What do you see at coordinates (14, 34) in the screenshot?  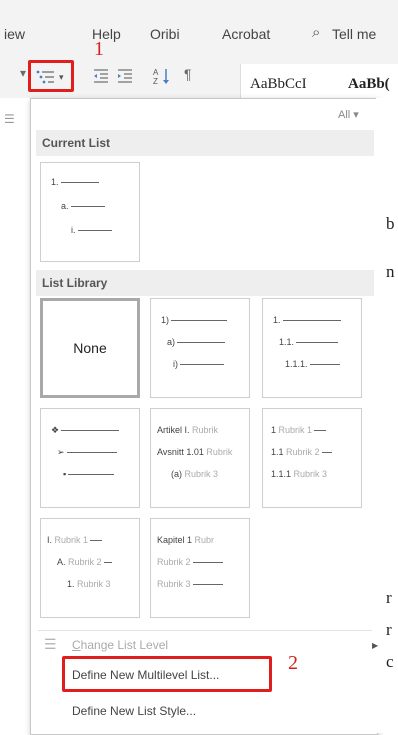 I see `menu-view: iew` at bounding box center [14, 34].